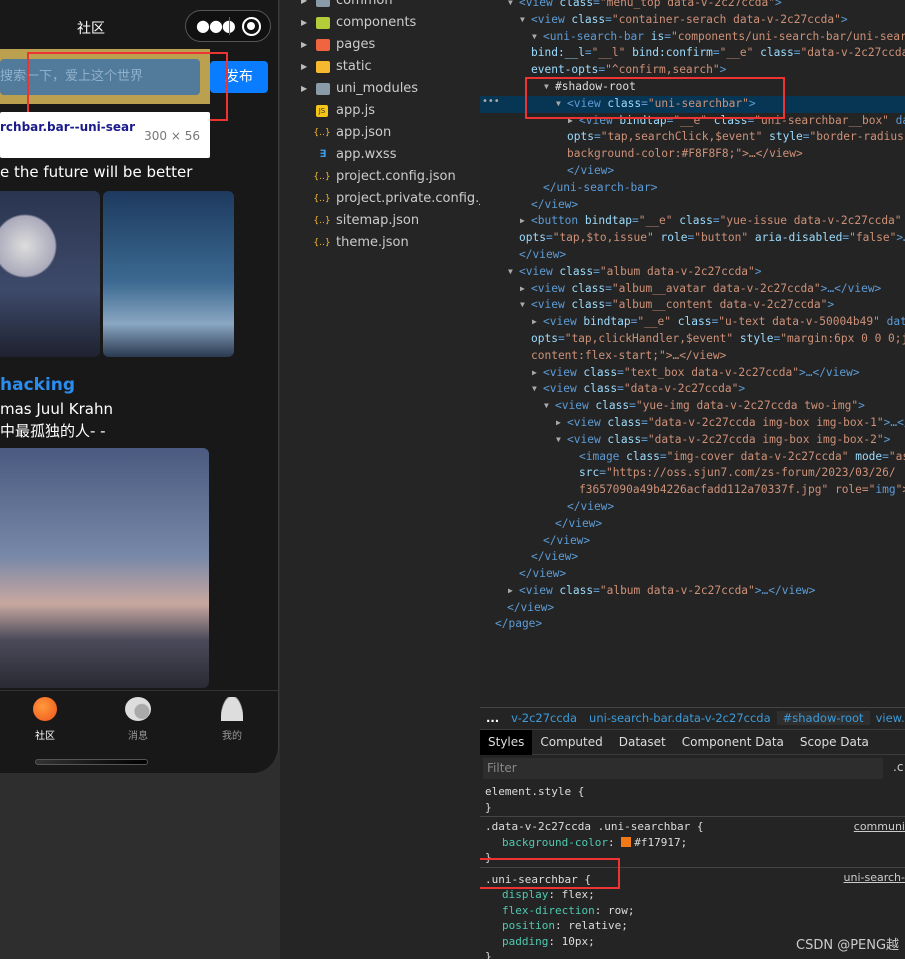 Image resolution: width=905 pixels, height=959 pixels. What do you see at coordinates (578, 894) in the screenshot?
I see `property-value: flex;` at bounding box center [578, 894].